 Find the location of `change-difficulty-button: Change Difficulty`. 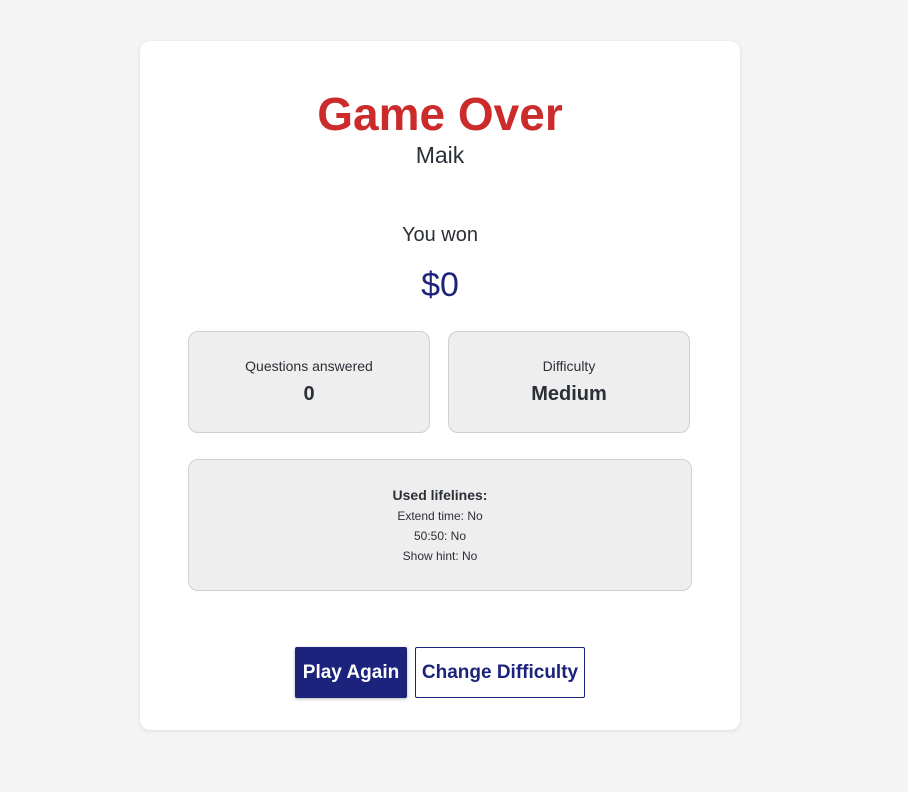

change-difficulty-button: Change Difficulty is located at coordinates (500, 672).